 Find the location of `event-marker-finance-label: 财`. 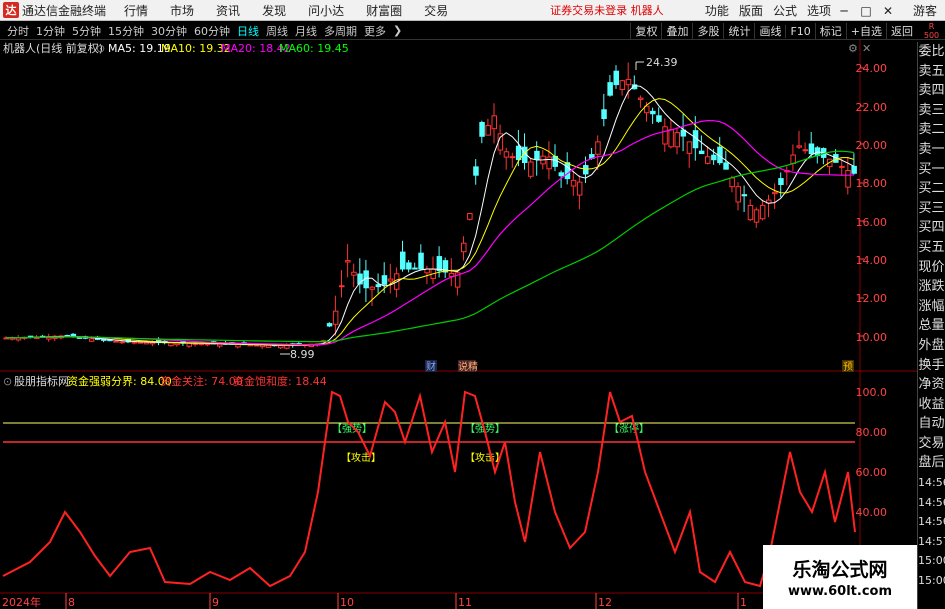

event-marker-finance-label: 财 is located at coordinates (431, 366).